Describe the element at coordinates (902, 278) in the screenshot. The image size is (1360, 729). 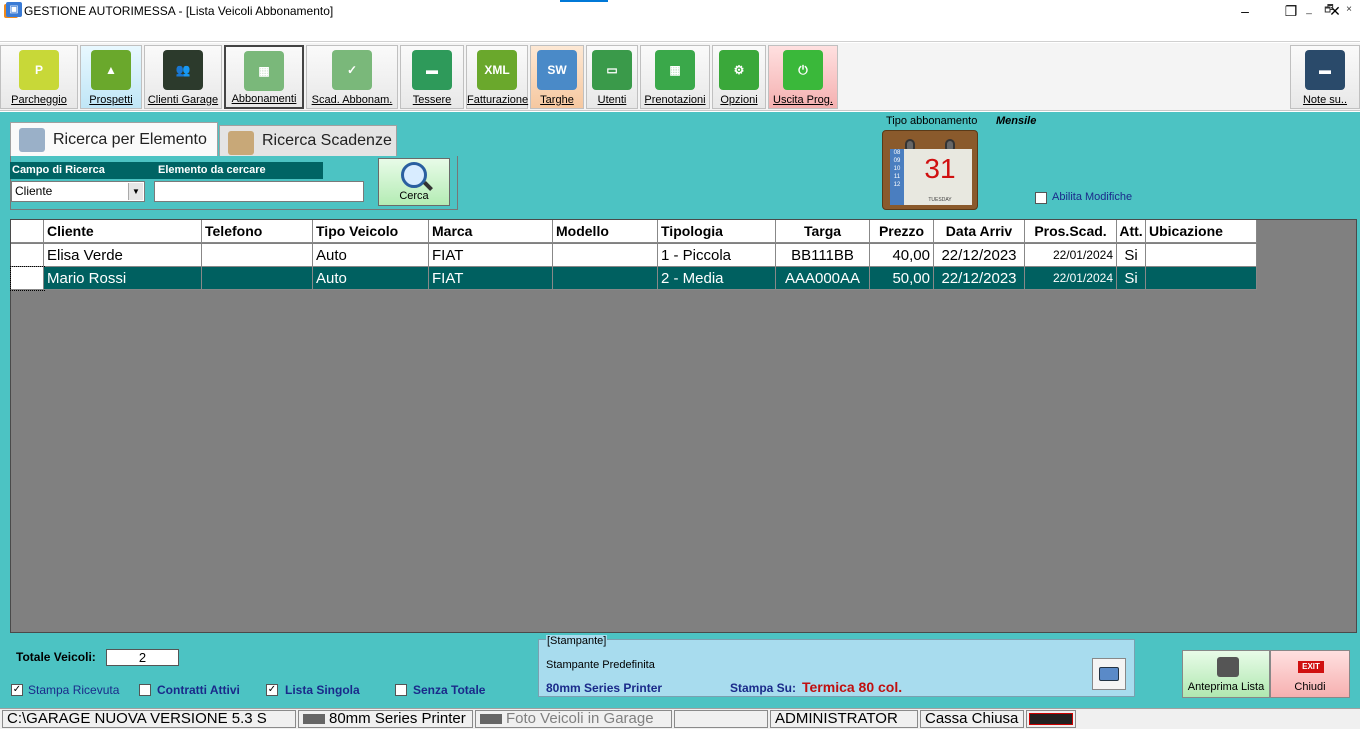
I see `table-cell: 50,00` at that location.